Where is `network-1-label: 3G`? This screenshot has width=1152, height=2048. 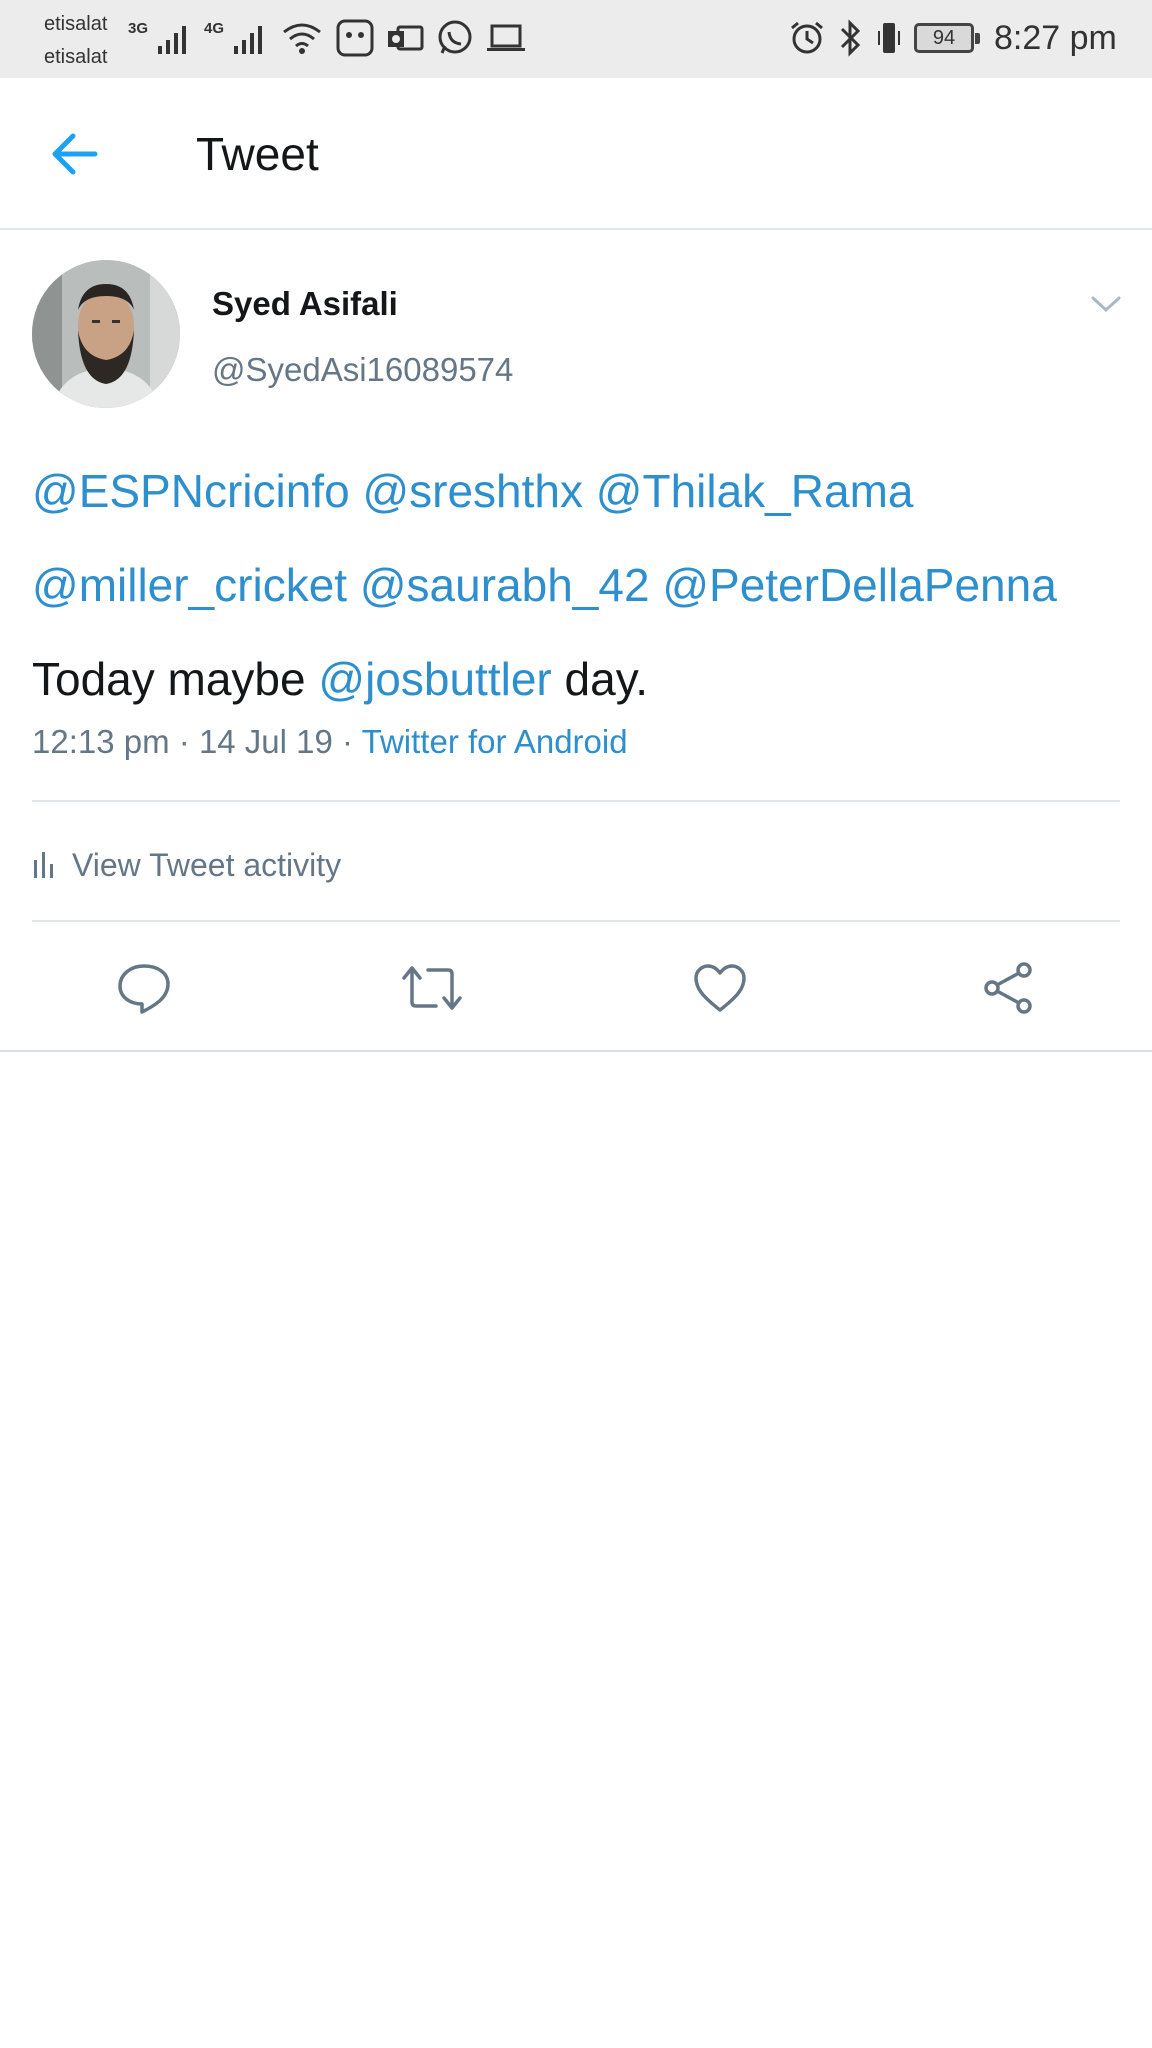
network-1-label: 3G is located at coordinates (138, 28).